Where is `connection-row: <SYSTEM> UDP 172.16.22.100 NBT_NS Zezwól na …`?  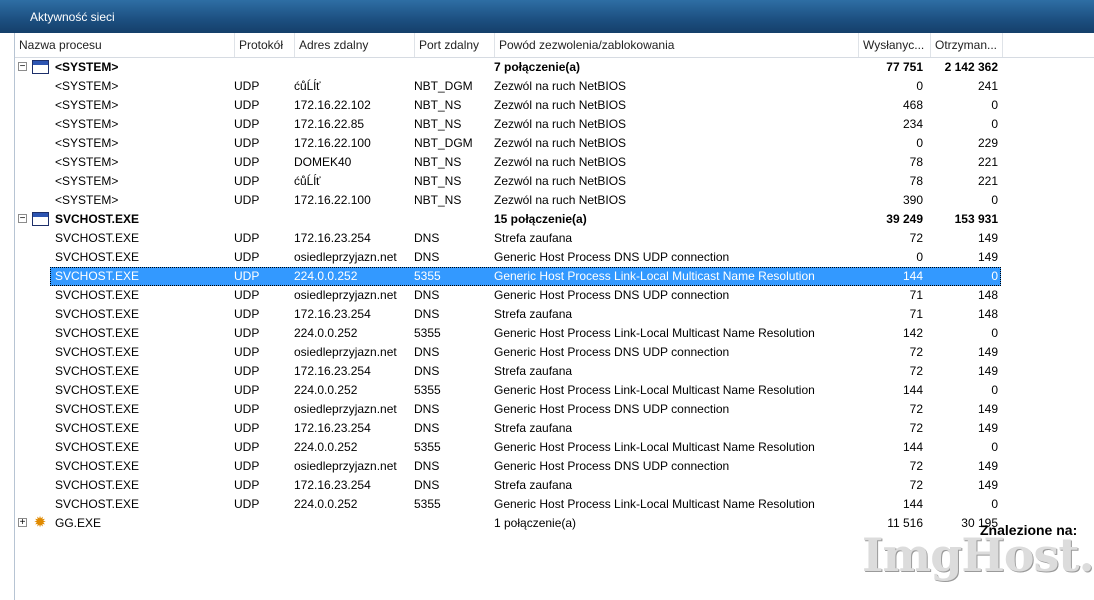 connection-row: <SYSTEM> UDP 172.16.22.100 NBT_NS Zezwól na … is located at coordinates (554, 200).